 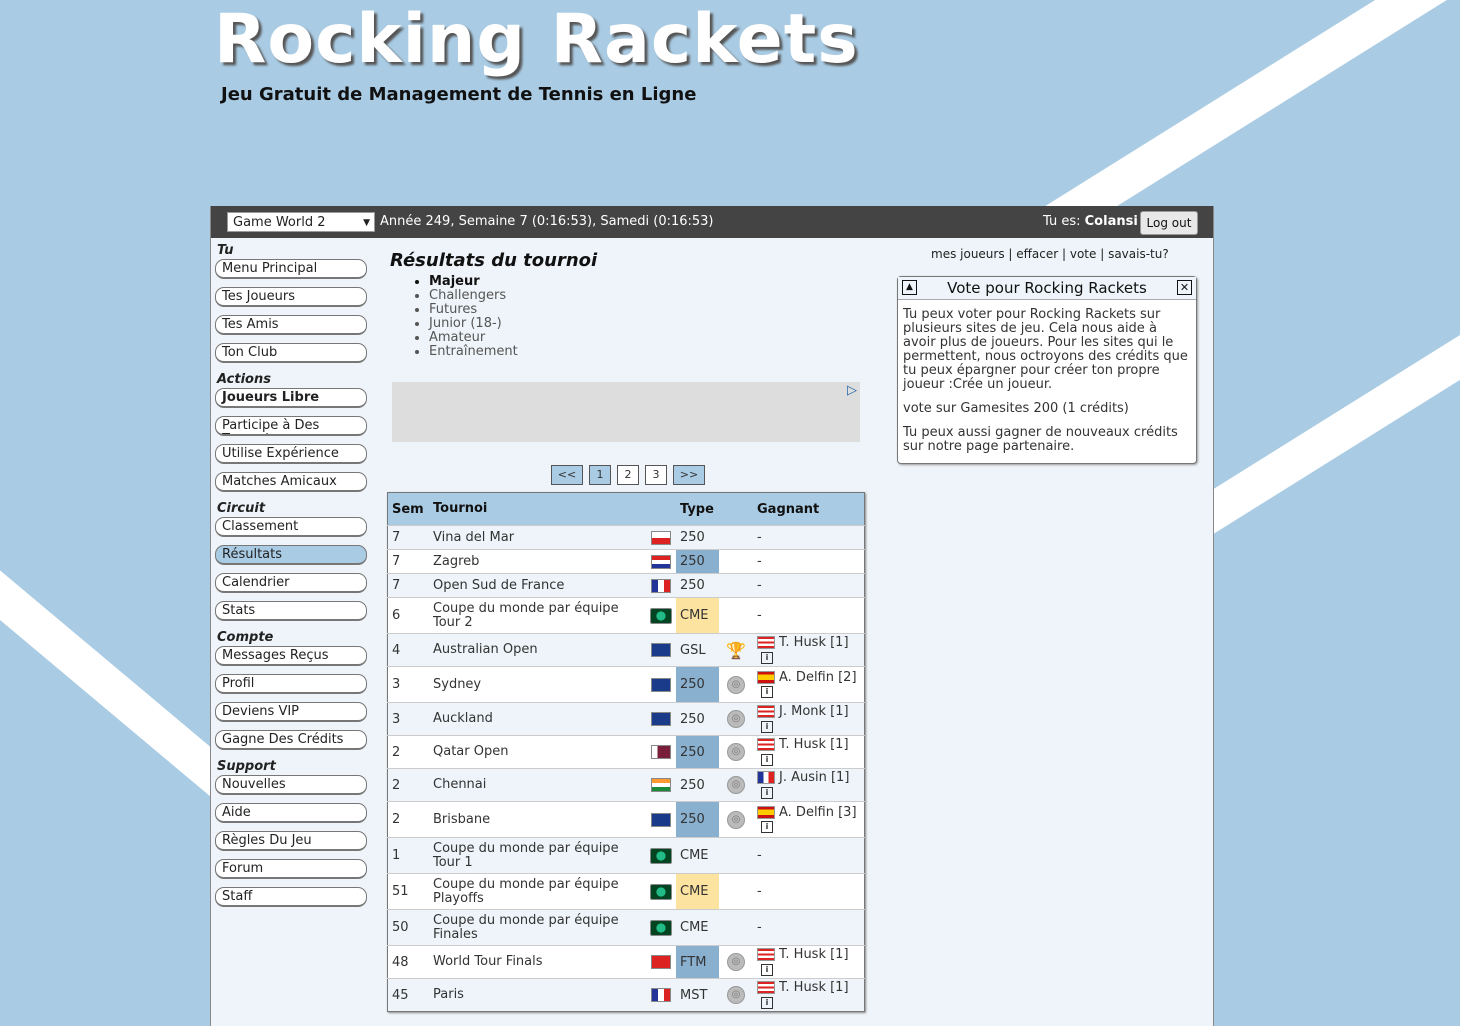 I want to click on col-tournoi: Tournoi, so click(x=537, y=509).